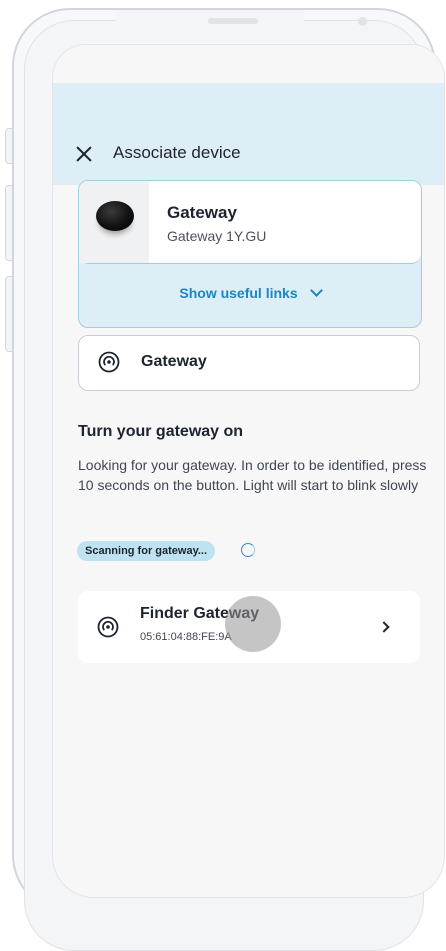  Describe the element at coordinates (186, 637) in the screenshot. I see `found-gateway-mac: 05:61:04:88:FE:9A` at that location.